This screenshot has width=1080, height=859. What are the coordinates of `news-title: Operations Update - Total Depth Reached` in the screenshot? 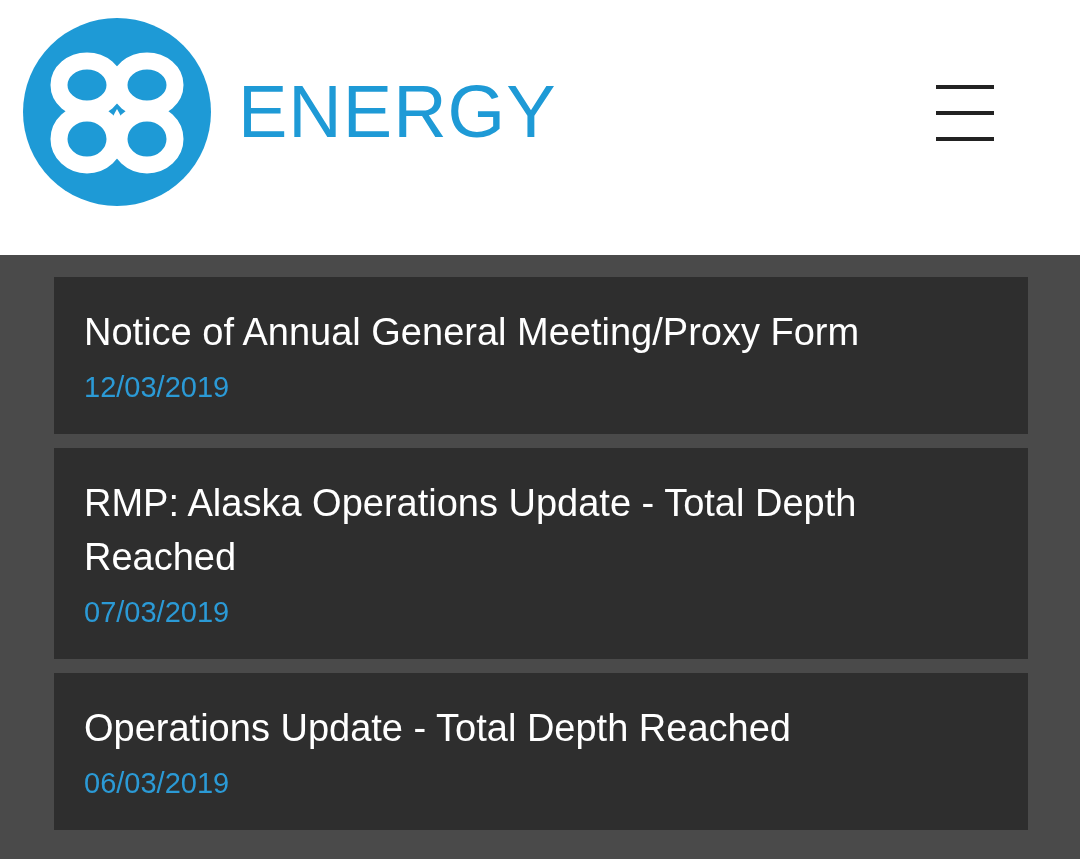 It's located at (438, 728).